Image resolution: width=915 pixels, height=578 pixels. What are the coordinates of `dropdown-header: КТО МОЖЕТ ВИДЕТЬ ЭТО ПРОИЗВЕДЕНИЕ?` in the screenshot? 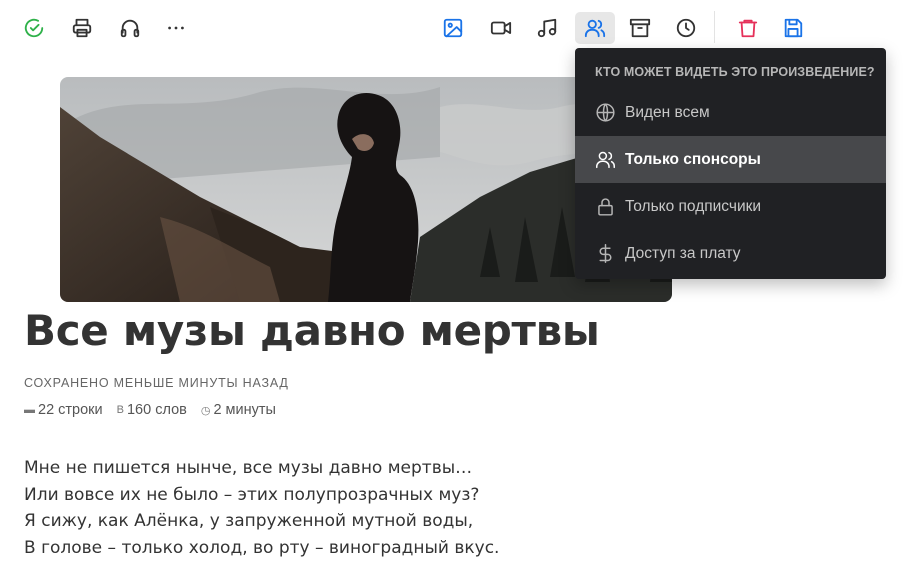 It's located at (735, 72).